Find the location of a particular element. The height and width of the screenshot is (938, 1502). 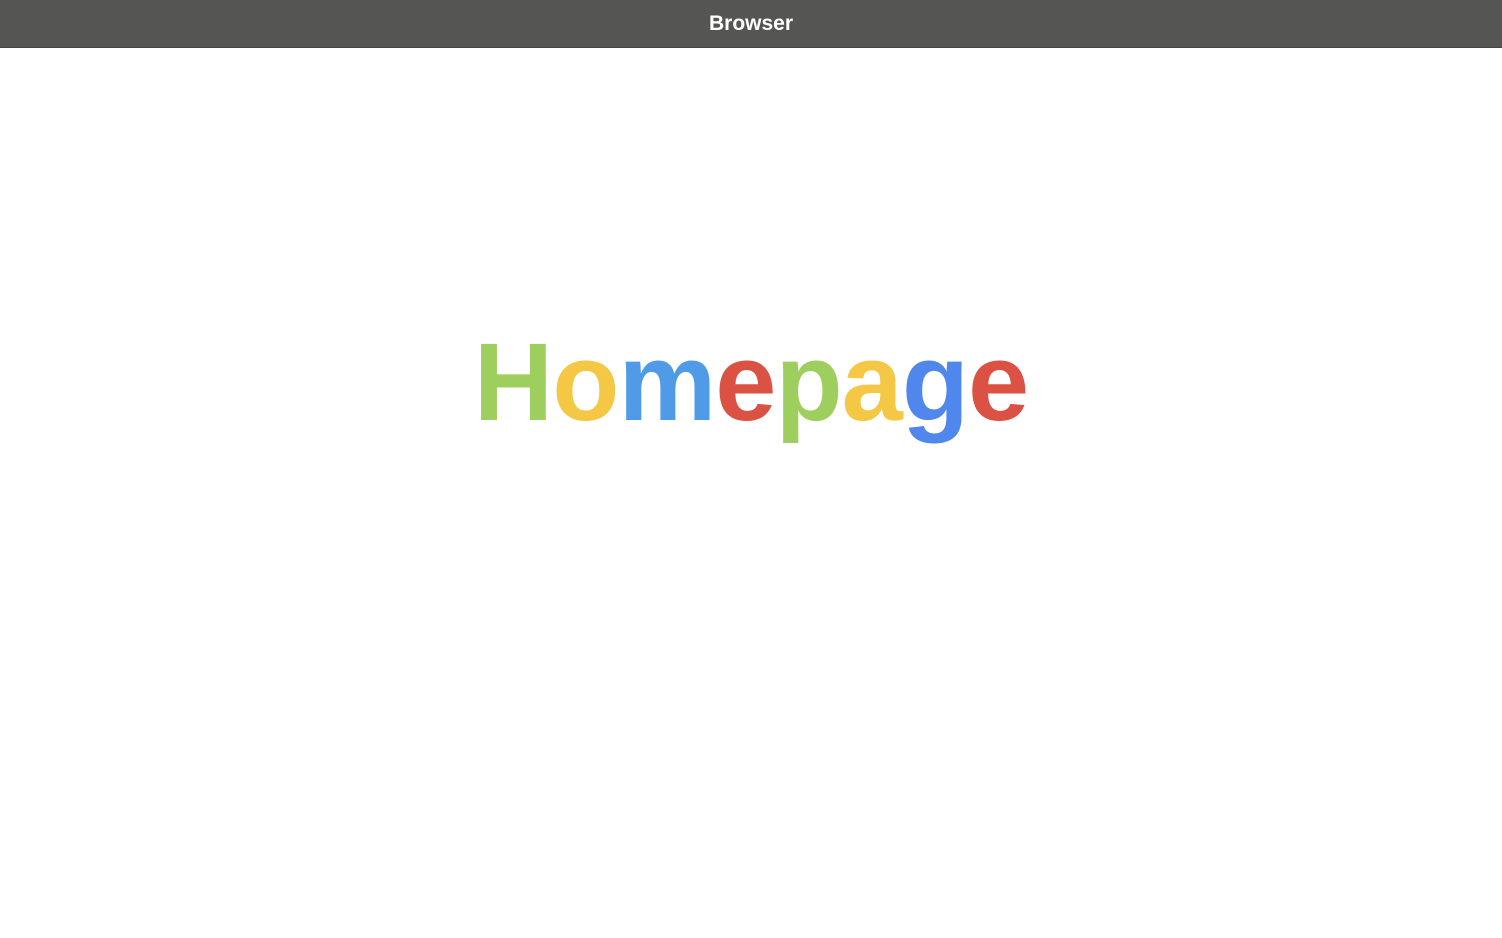

logo-letter: p is located at coordinates (808, 382).